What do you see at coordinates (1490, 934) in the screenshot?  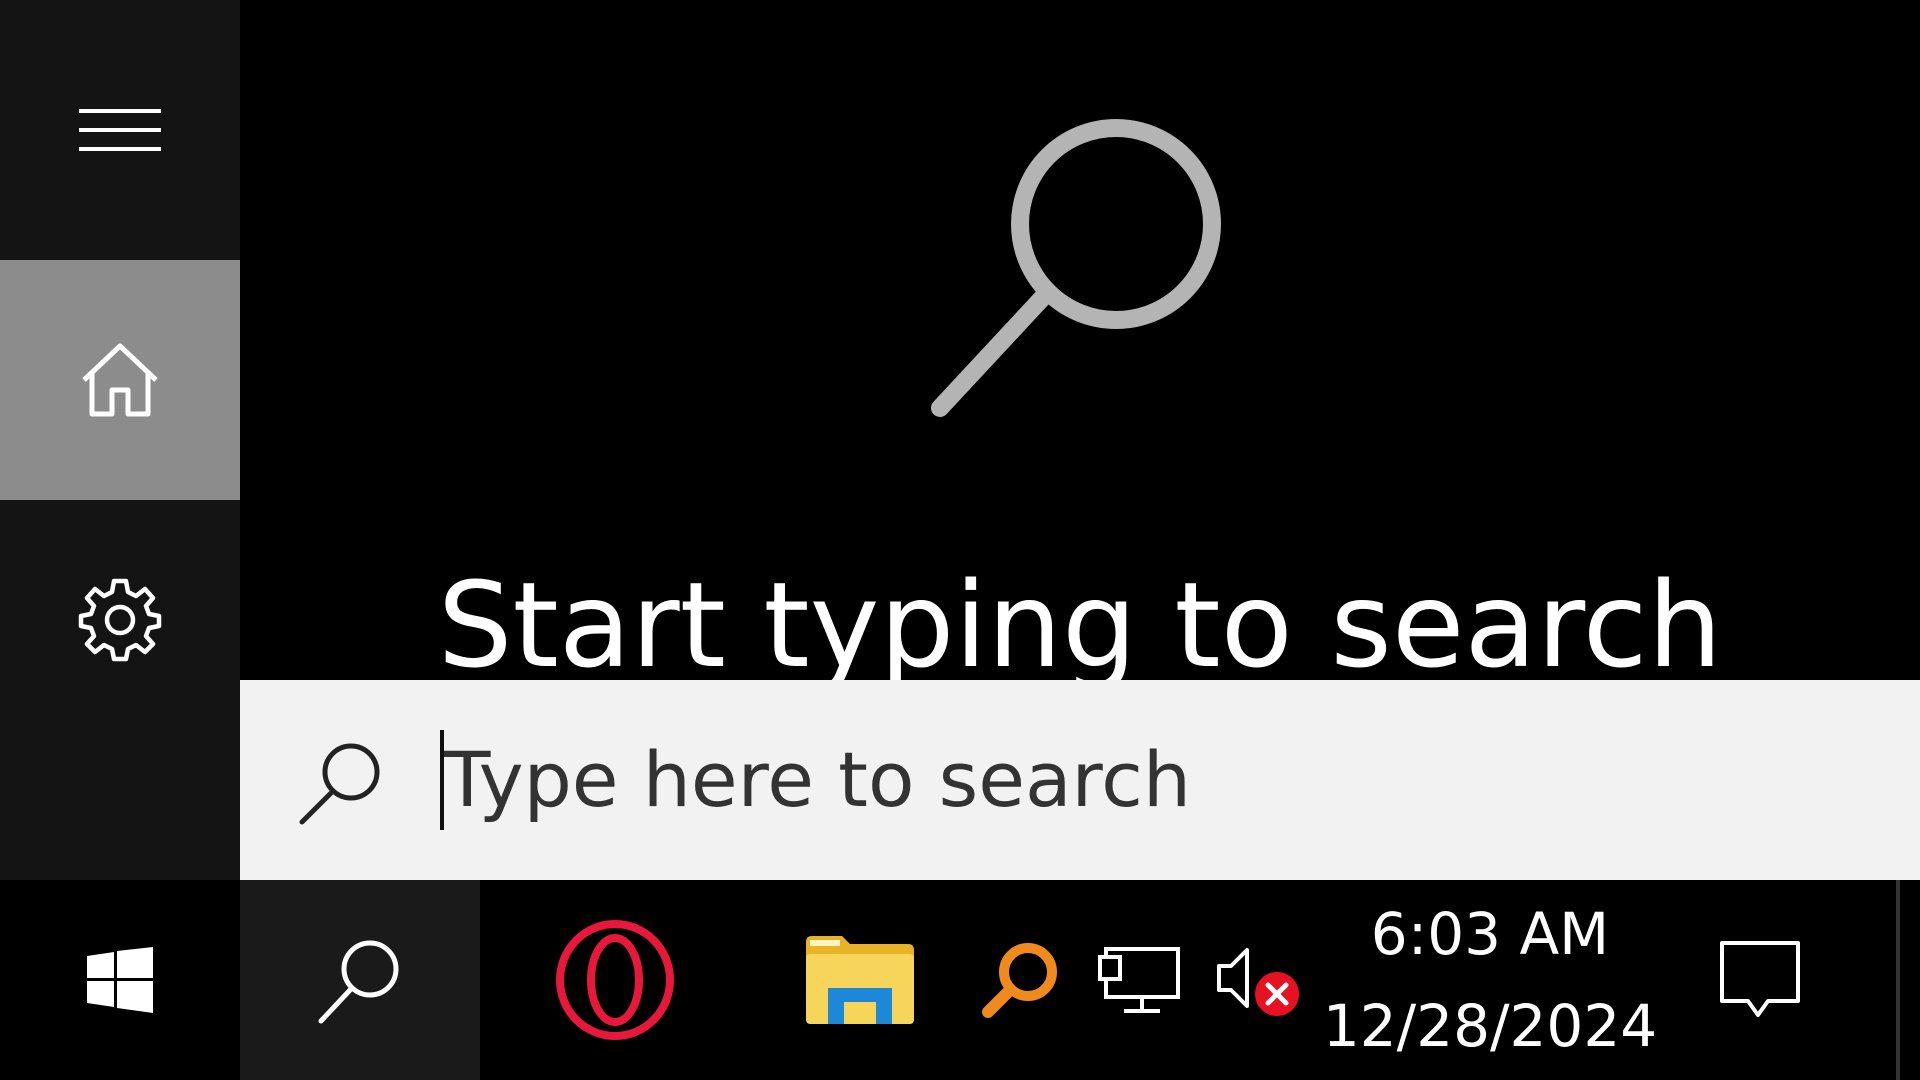 I see `clock-time: 6:03 AM` at bounding box center [1490, 934].